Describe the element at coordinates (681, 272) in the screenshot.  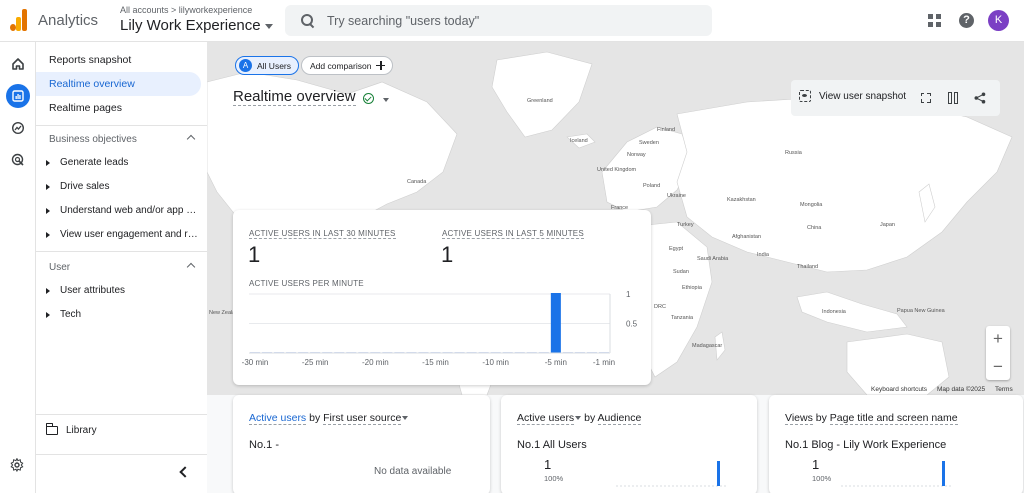
I see `map-label-sudan: Sudan` at that location.